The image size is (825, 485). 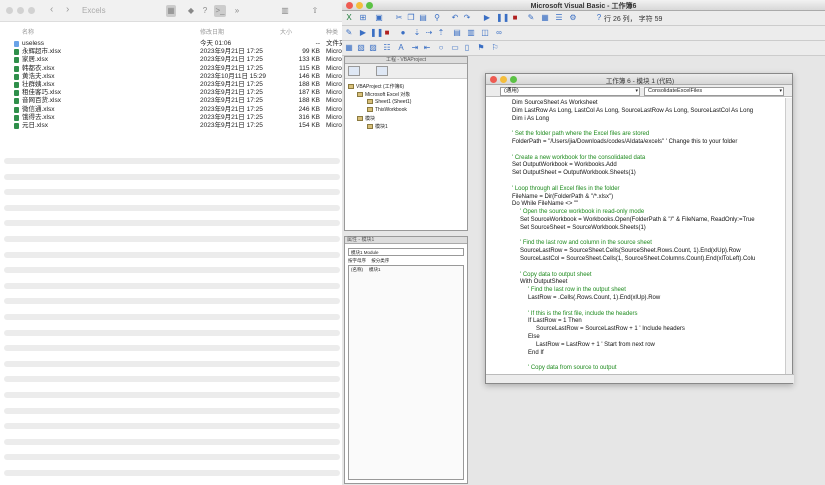 What do you see at coordinates (417, 33) in the screenshot?
I see `step-into-icon: ⇣` at bounding box center [417, 33].